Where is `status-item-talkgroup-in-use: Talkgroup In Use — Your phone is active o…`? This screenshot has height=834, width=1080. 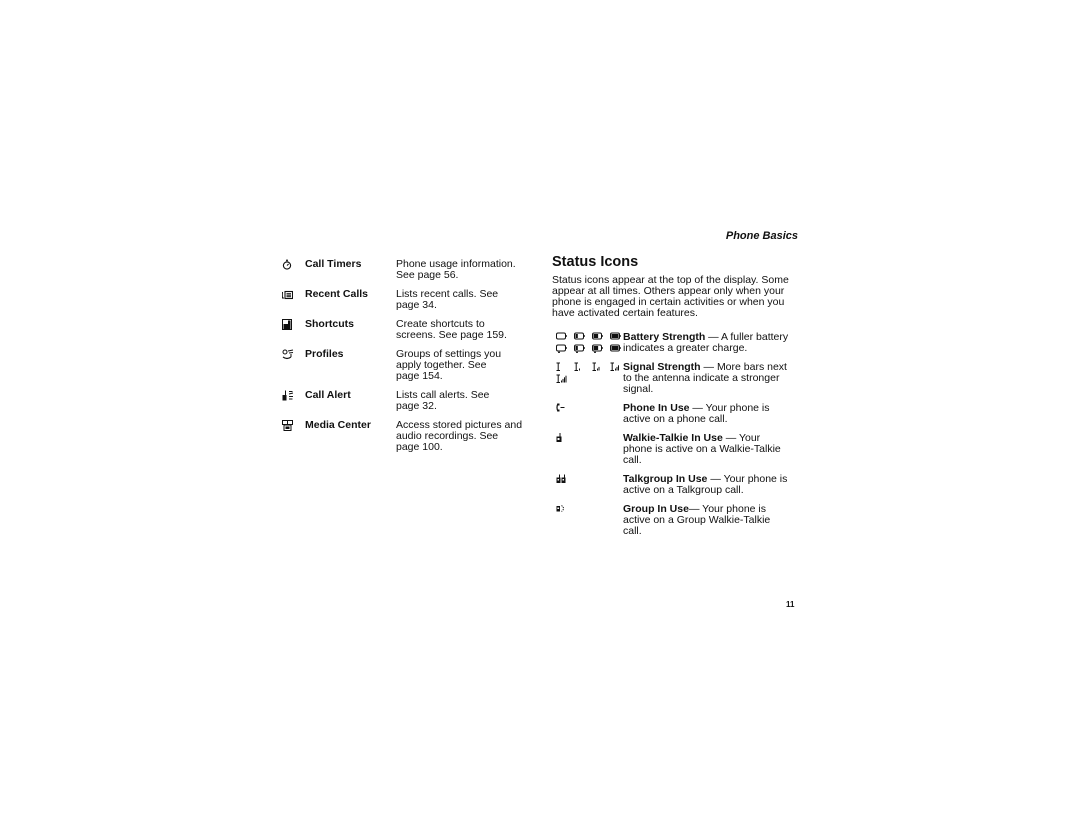
status-item-talkgroup-in-use: Talkgroup In Use — Your phone is active o… is located at coordinates (681, 485).